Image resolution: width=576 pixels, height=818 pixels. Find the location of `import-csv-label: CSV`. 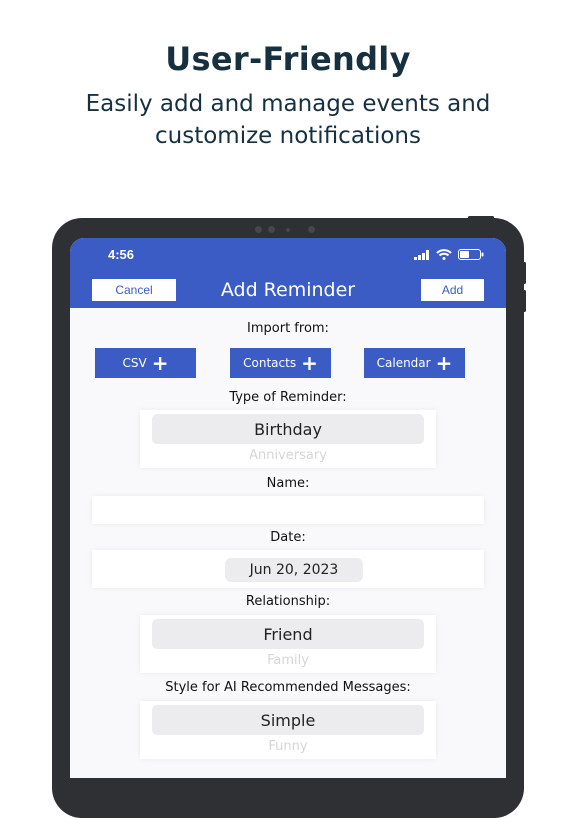

import-csv-label: CSV is located at coordinates (134, 363).